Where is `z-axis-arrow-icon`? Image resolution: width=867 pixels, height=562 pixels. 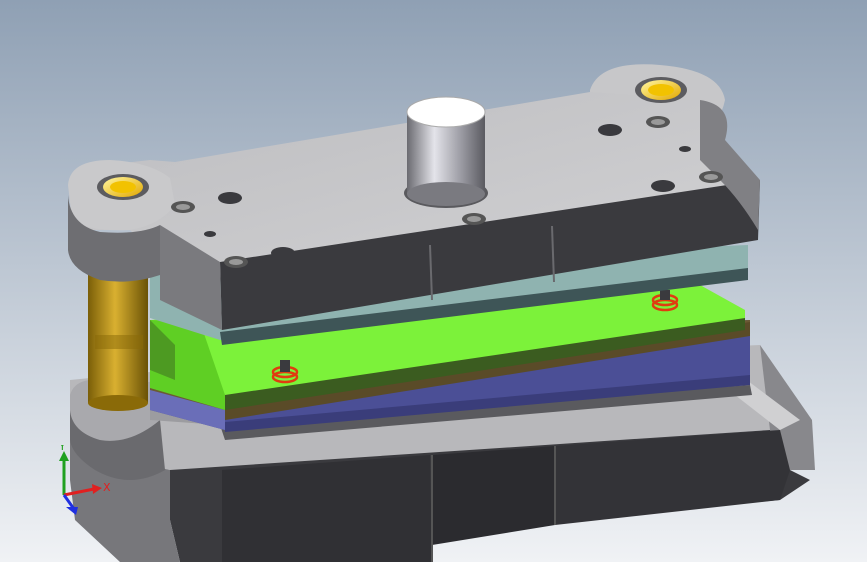
z-axis-arrow-icon is located at coordinates (72, 511).